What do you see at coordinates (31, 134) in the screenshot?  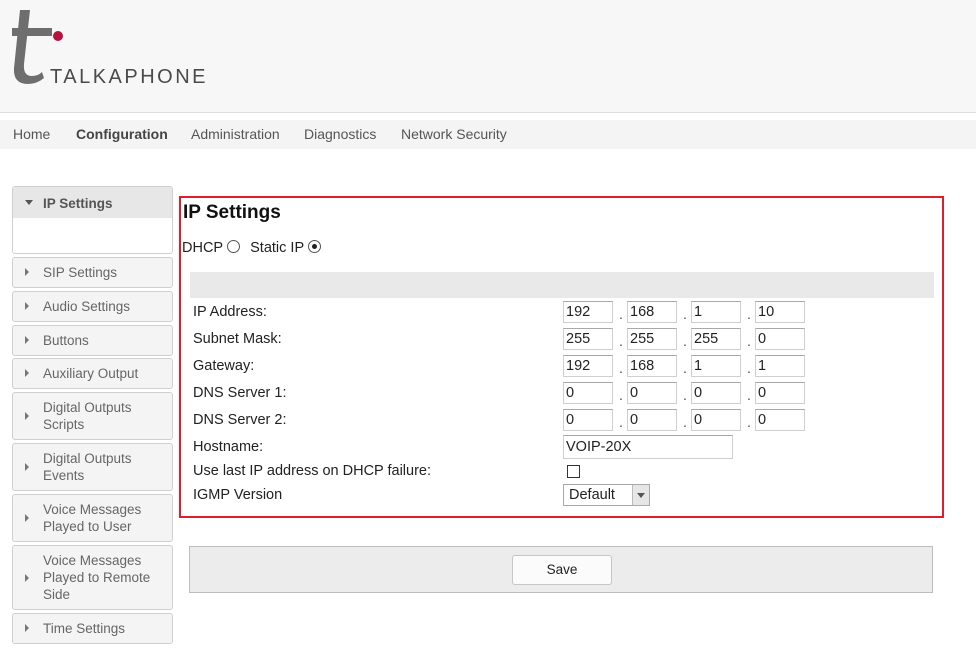 I see `nav-home: Home` at bounding box center [31, 134].